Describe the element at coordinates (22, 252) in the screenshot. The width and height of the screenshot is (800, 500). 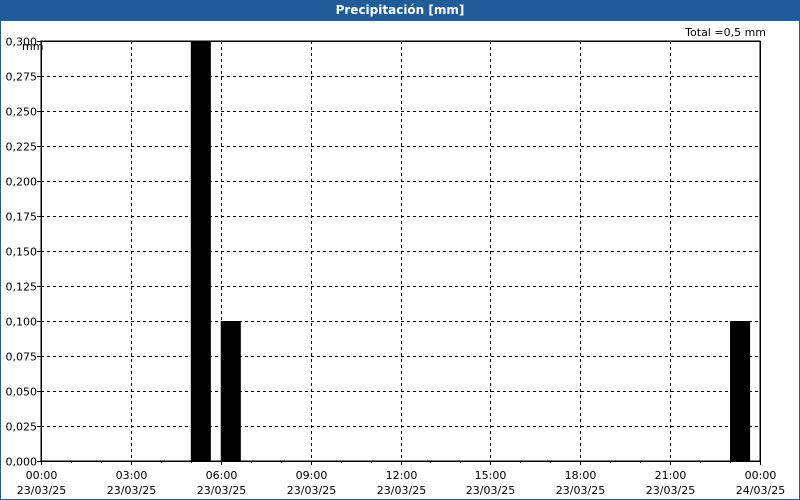
I see `y-tick-label: 0,150` at that location.